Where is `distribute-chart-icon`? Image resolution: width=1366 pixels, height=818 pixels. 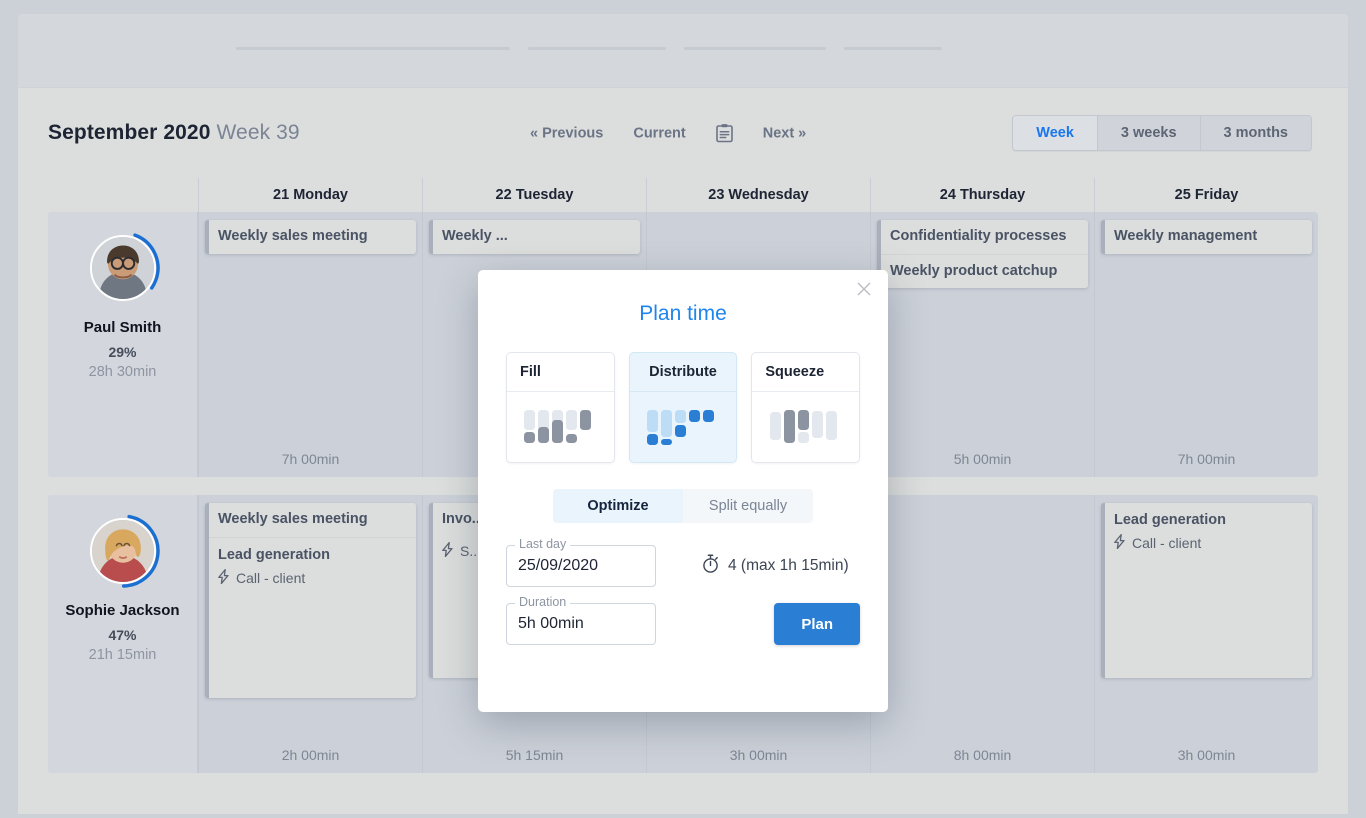
distribute-chart-icon is located at coordinates (683, 427).